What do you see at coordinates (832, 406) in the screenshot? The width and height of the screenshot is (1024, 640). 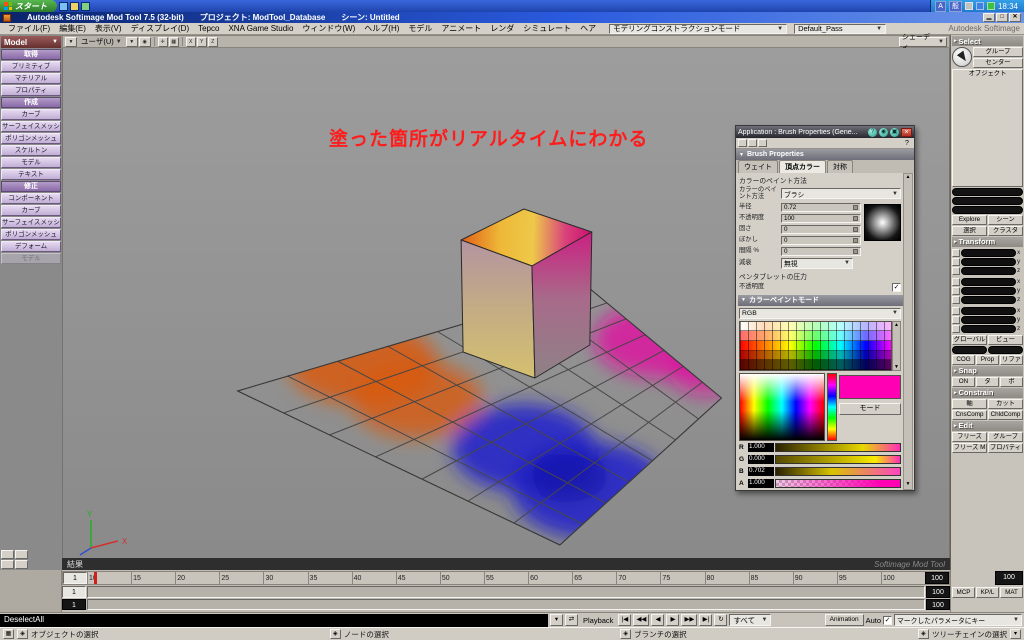 I see `hue-bar` at bounding box center [832, 406].